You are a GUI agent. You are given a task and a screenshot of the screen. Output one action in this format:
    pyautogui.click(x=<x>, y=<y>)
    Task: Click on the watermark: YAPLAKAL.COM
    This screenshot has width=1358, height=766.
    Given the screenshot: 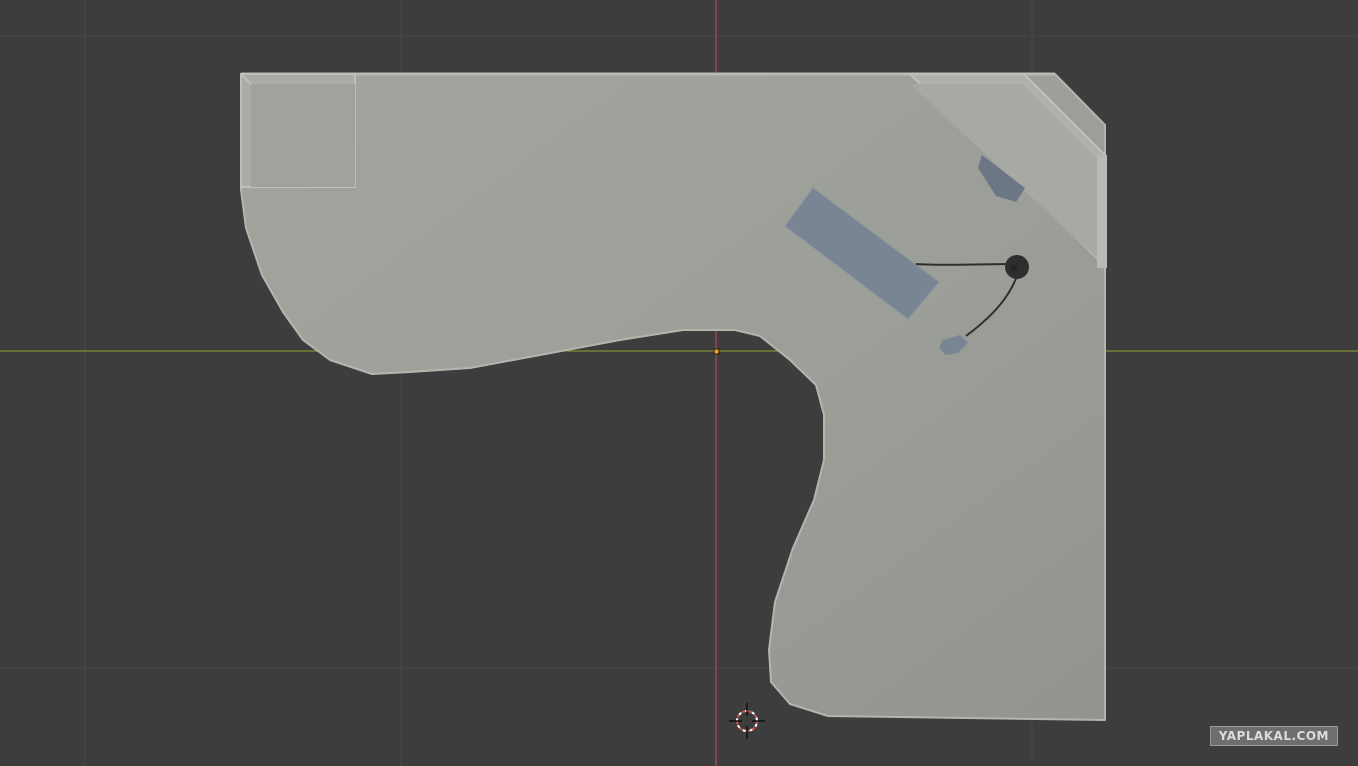 What is the action you would take?
    pyautogui.click(x=1273, y=736)
    